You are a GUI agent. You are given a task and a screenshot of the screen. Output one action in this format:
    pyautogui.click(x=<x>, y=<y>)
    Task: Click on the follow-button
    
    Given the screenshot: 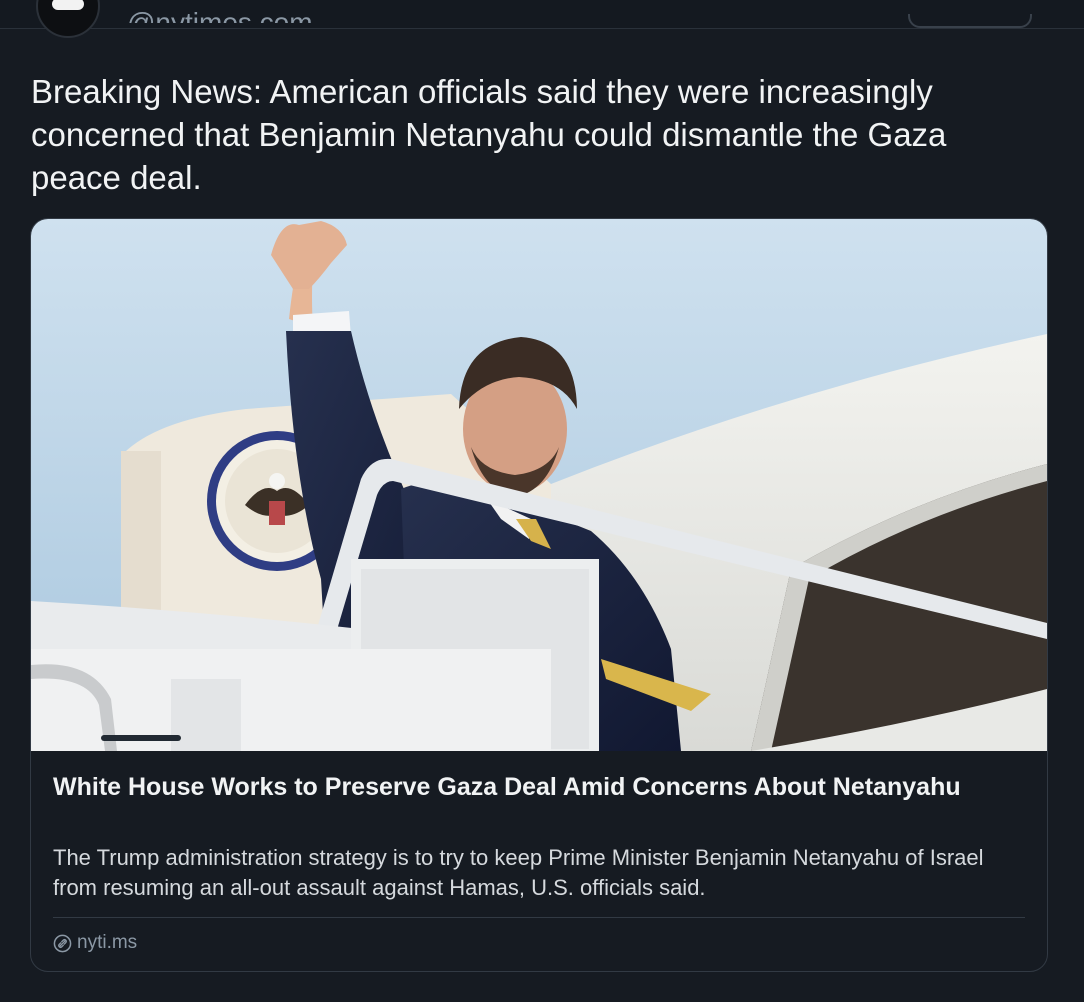 What is the action you would take?
    pyautogui.click(x=970, y=21)
    